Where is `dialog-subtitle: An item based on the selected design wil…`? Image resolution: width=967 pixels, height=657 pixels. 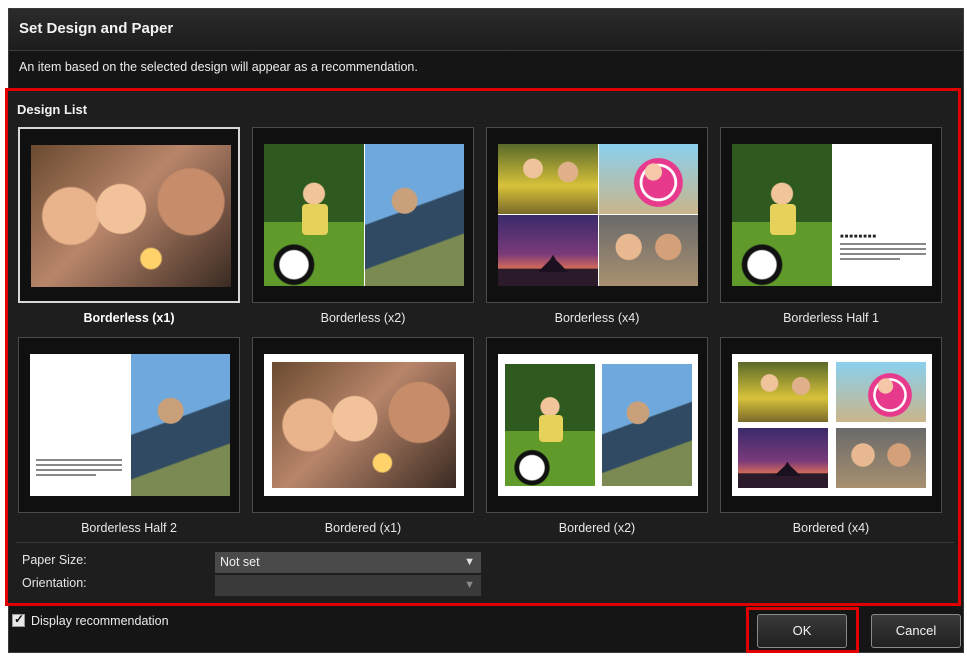
dialog-subtitle: An item based on the selected design wil… is located at coordinates (218, 67).